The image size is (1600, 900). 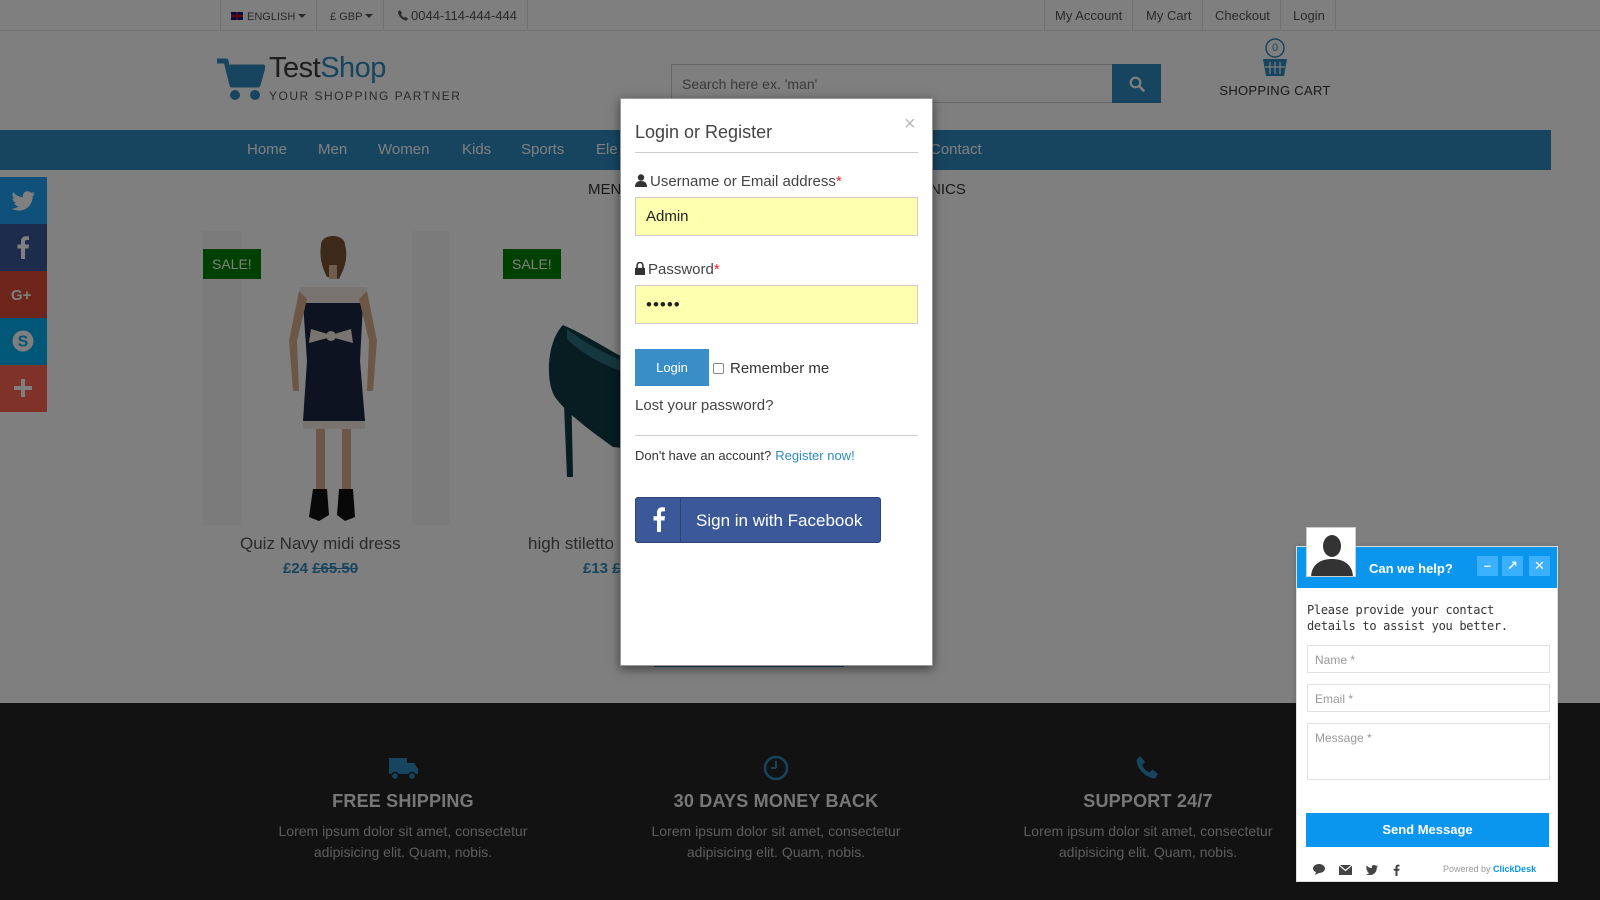 What do you see at coordinates (779, 520) in the screenshot?
I see `facebook-signin-label: Sign in with Facebook` at bounding box center [779, 520].